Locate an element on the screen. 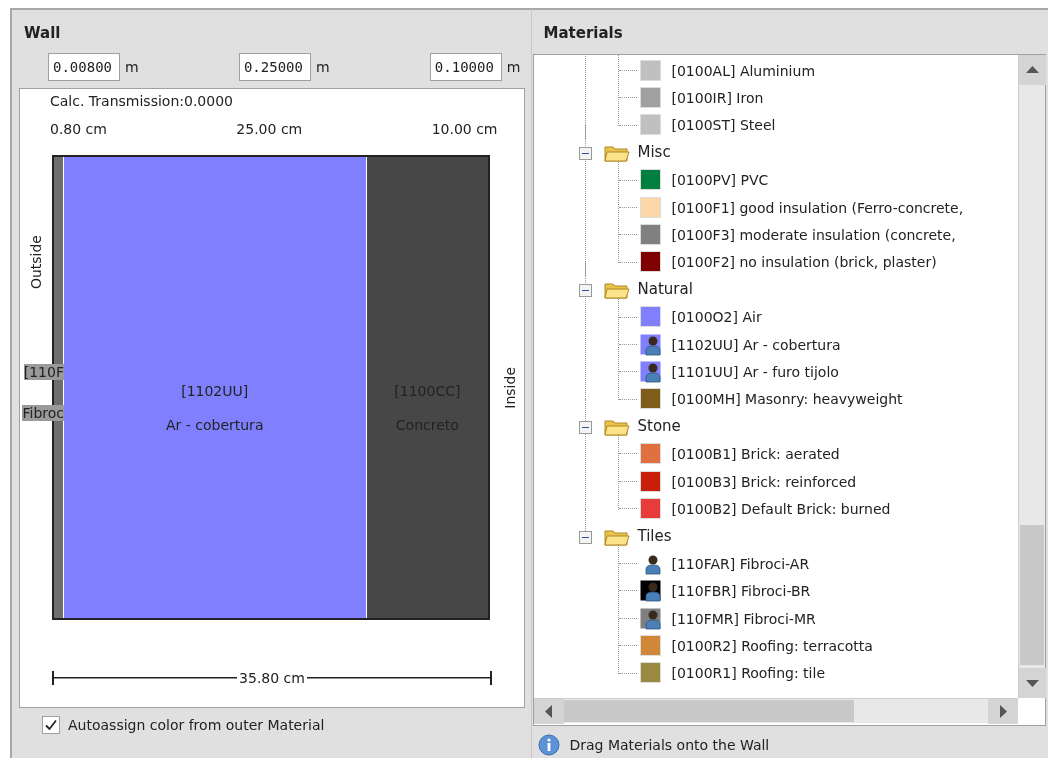  tree-group: Natural is located at coordinates (665, 289).